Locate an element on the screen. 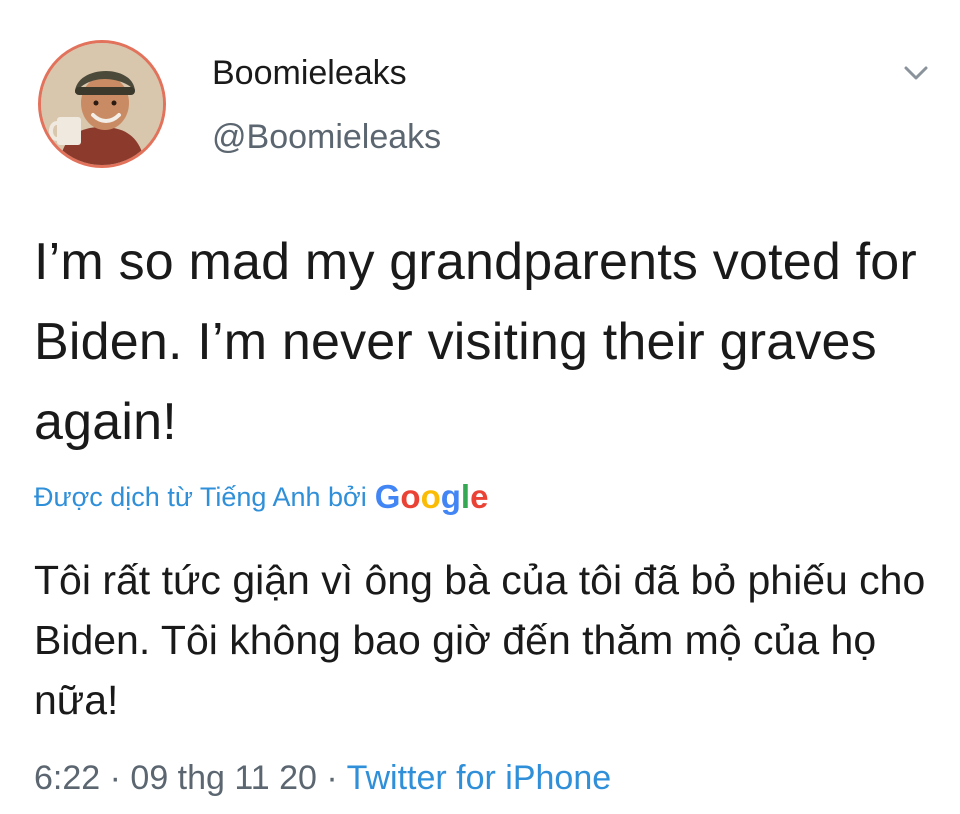  tweet-meta: 6:22 · 09 thg 11 20 · Twitter for iPhone is located at coordinates (322, 778).